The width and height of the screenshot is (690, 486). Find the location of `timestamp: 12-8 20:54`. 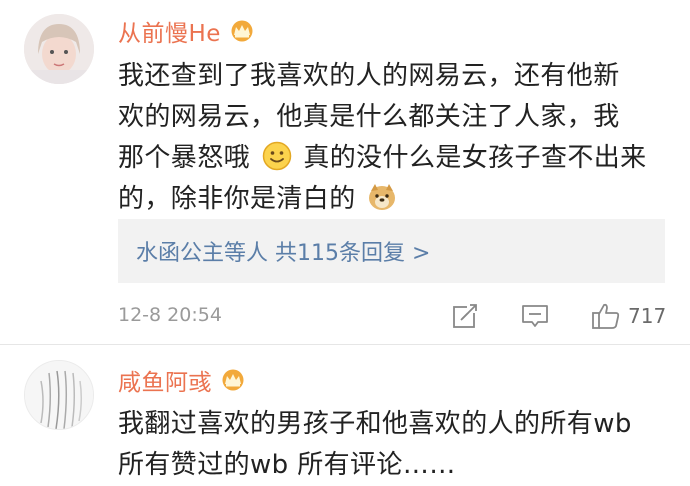

timestamp: 12-8 20:54 is located at coordinates (170, 315).